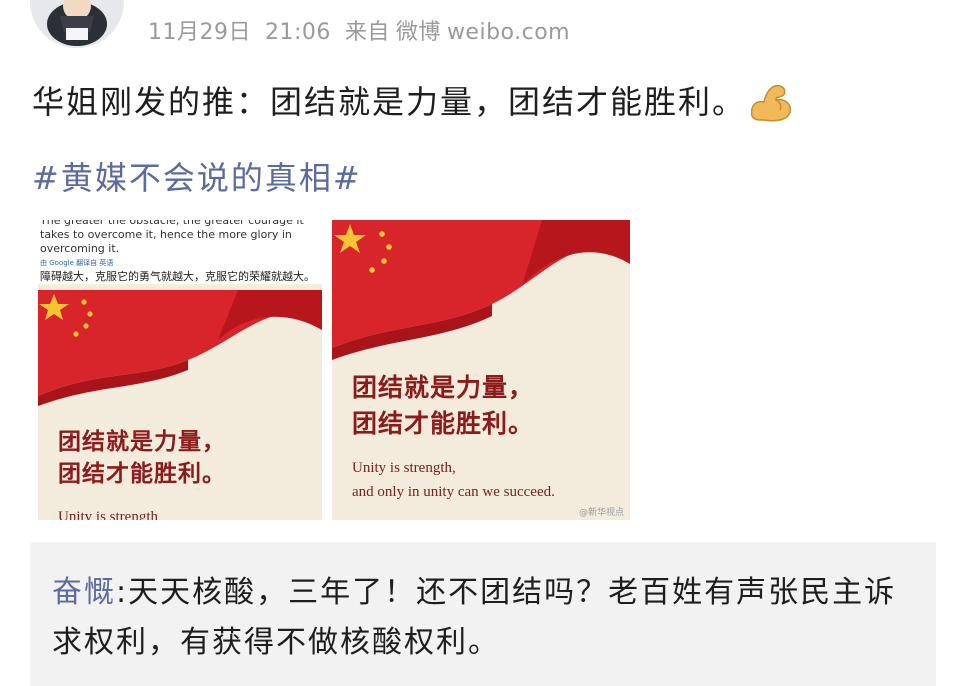 This screenshot has width=960, height=686. I want to click on post-meta: 11月29日 21:06 来自 微博 weibo.com, so click(366, 30).